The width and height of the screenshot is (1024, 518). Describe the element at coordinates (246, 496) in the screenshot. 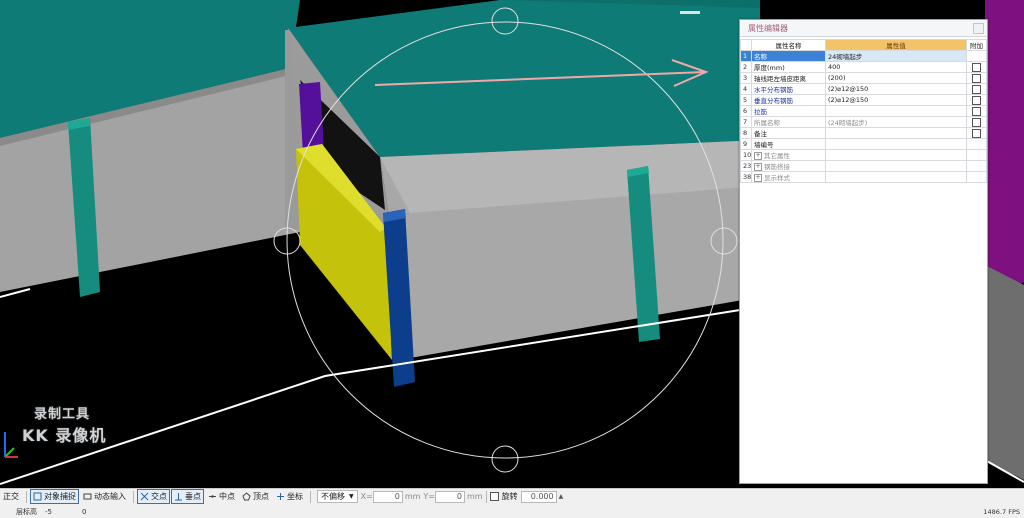

I see `vertex-icon` at that location.